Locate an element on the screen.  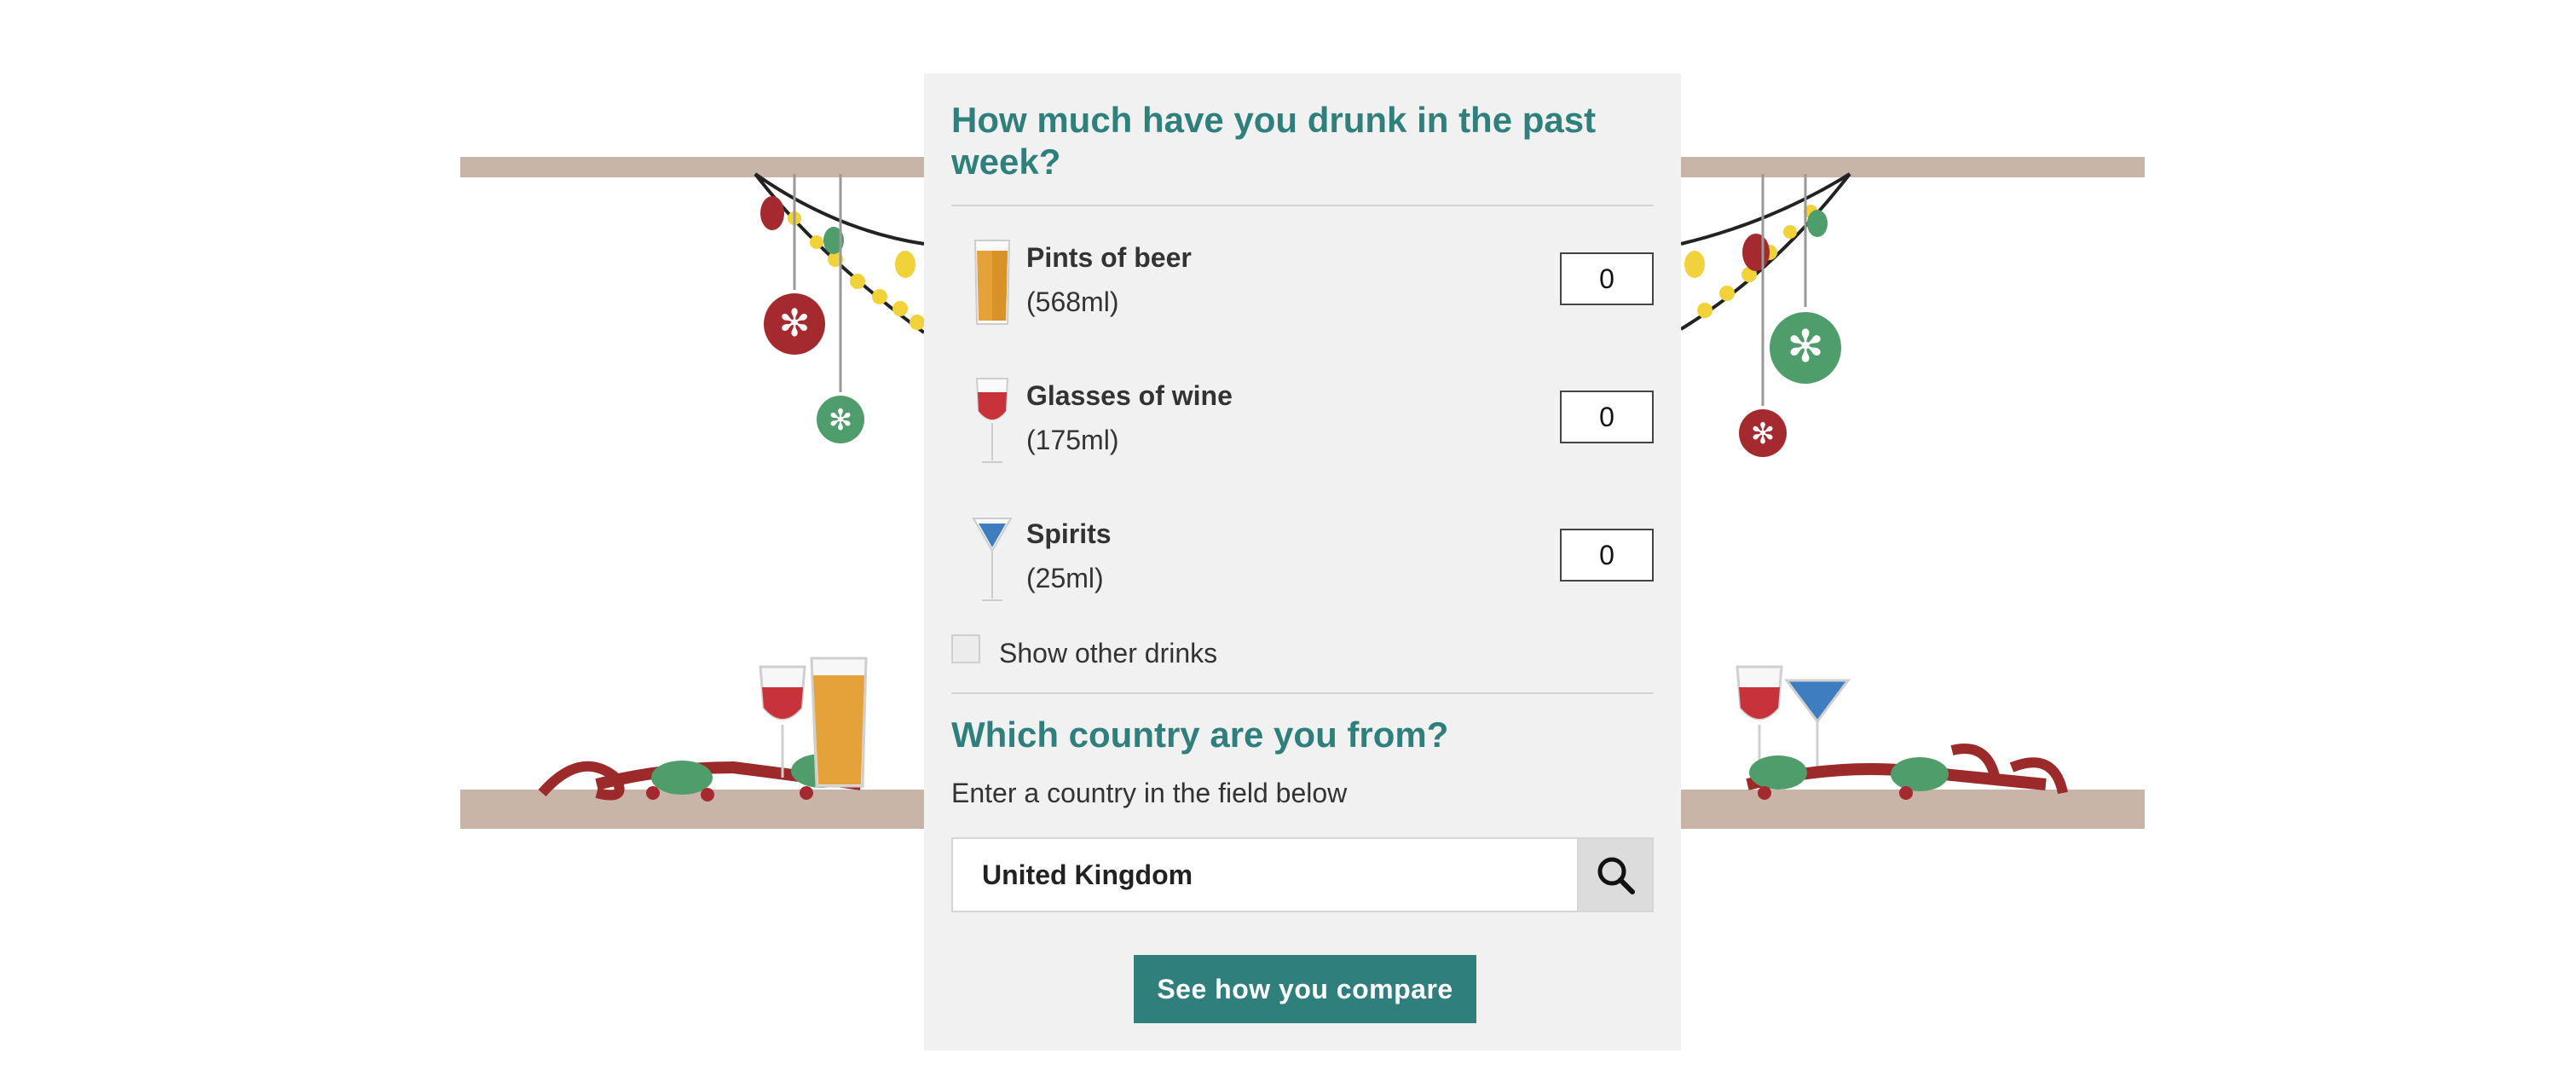
country-title: Which country are you from? is located at coordinates (1200, 735).